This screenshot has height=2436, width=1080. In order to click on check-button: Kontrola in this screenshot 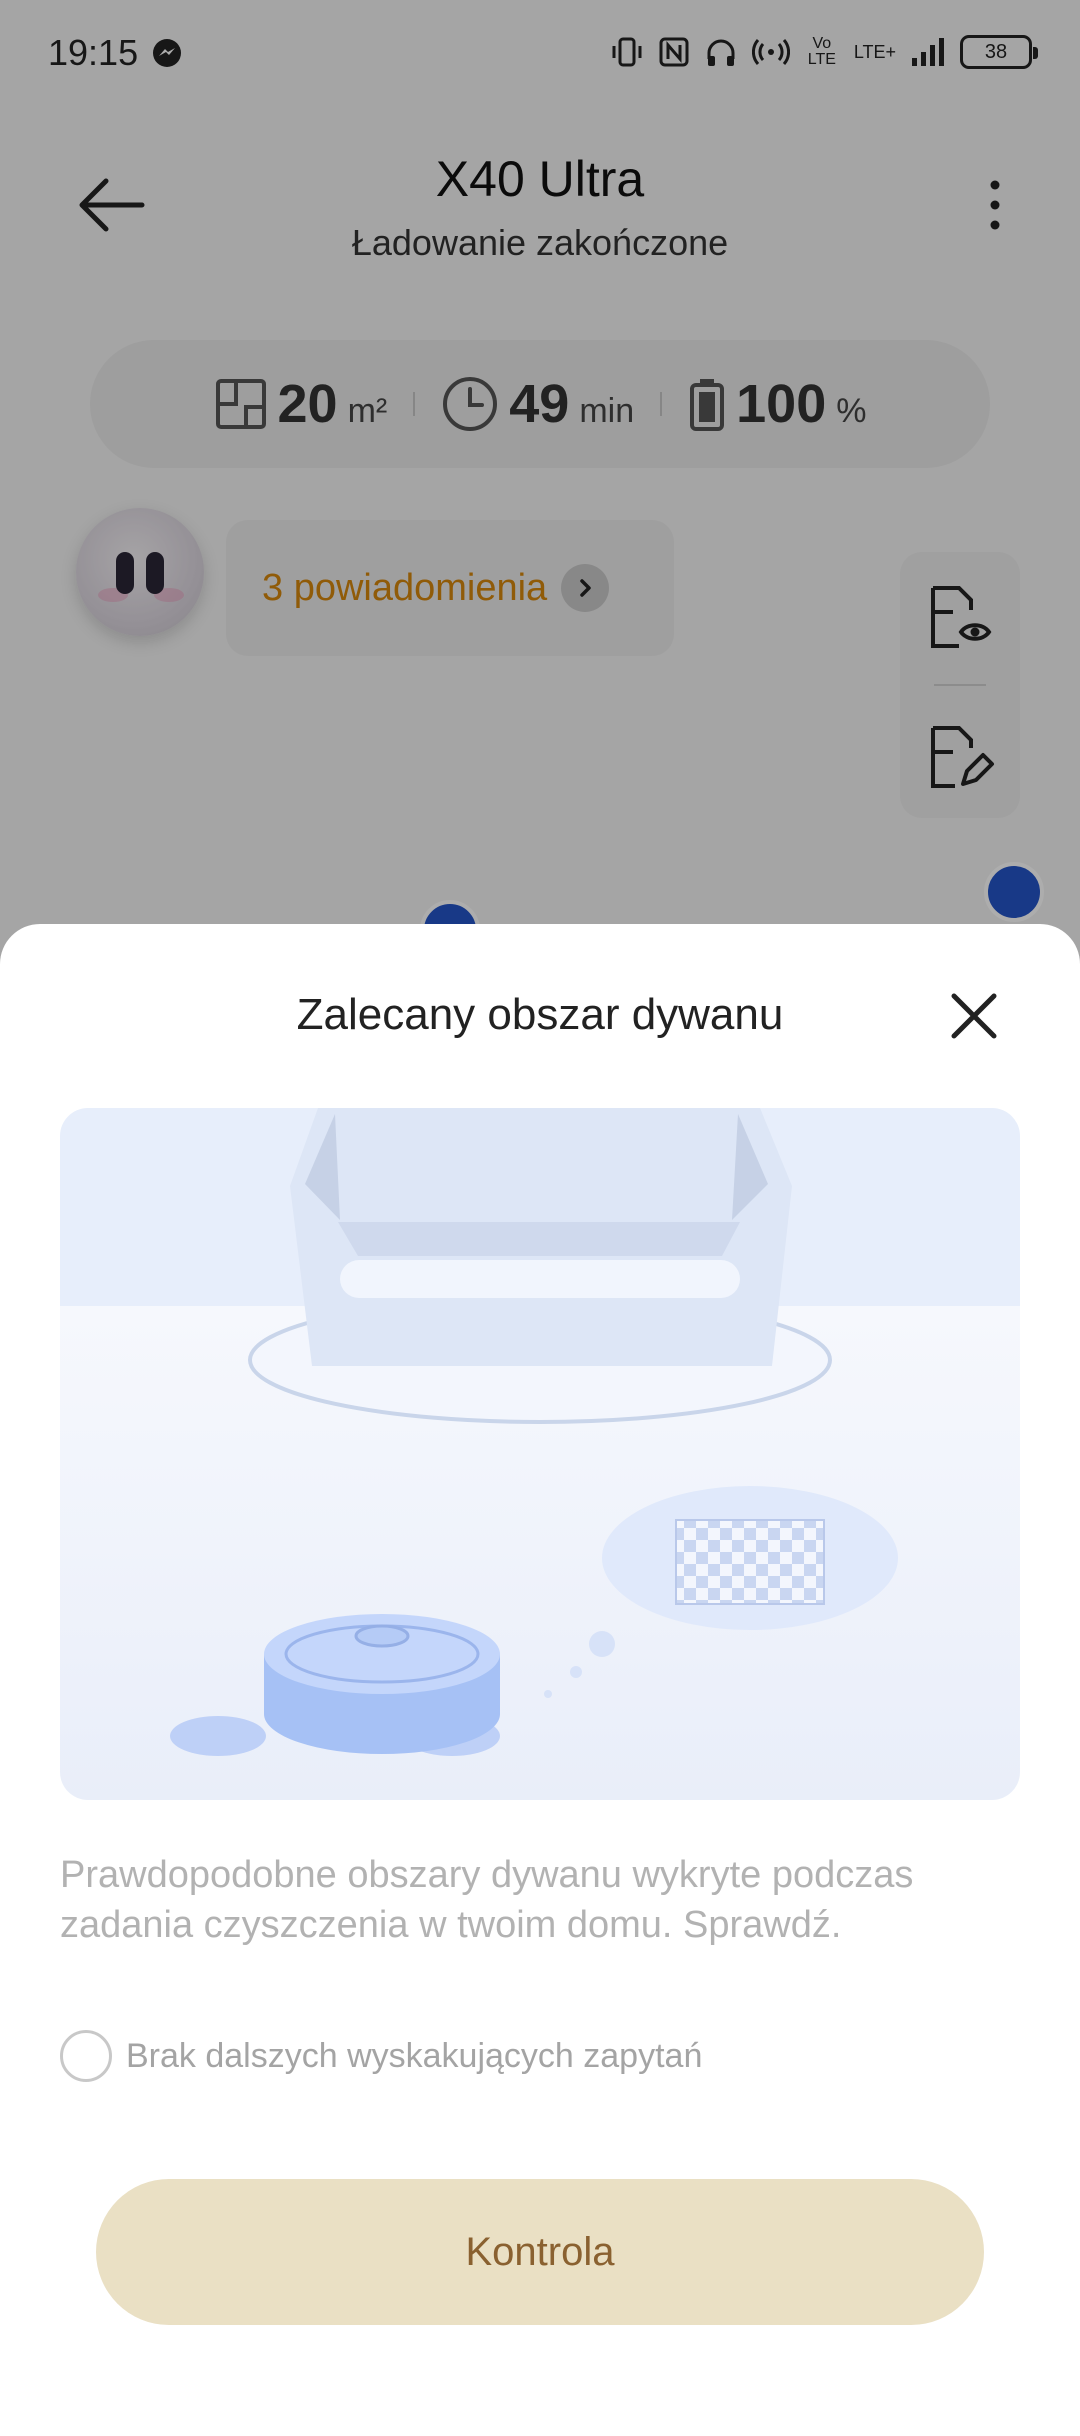, I will do `click(540, 2252)`.